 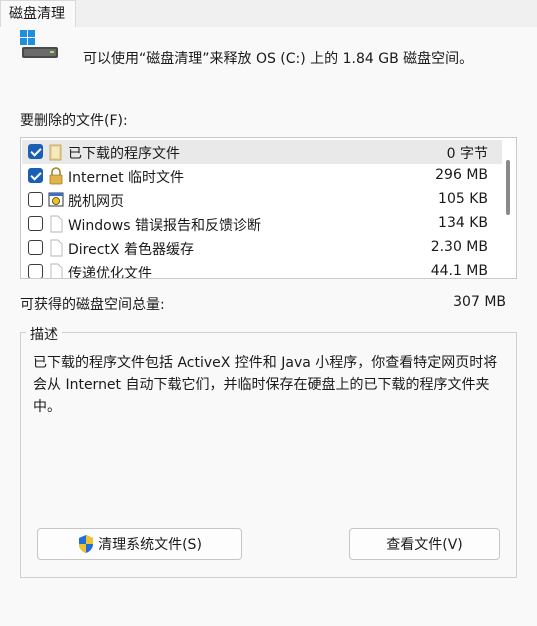 What do you see at coordinates (131, 250) in the screenshot?
I see `file-category-name: DirectX 着色器缓存` at bounding box center [131, 250].